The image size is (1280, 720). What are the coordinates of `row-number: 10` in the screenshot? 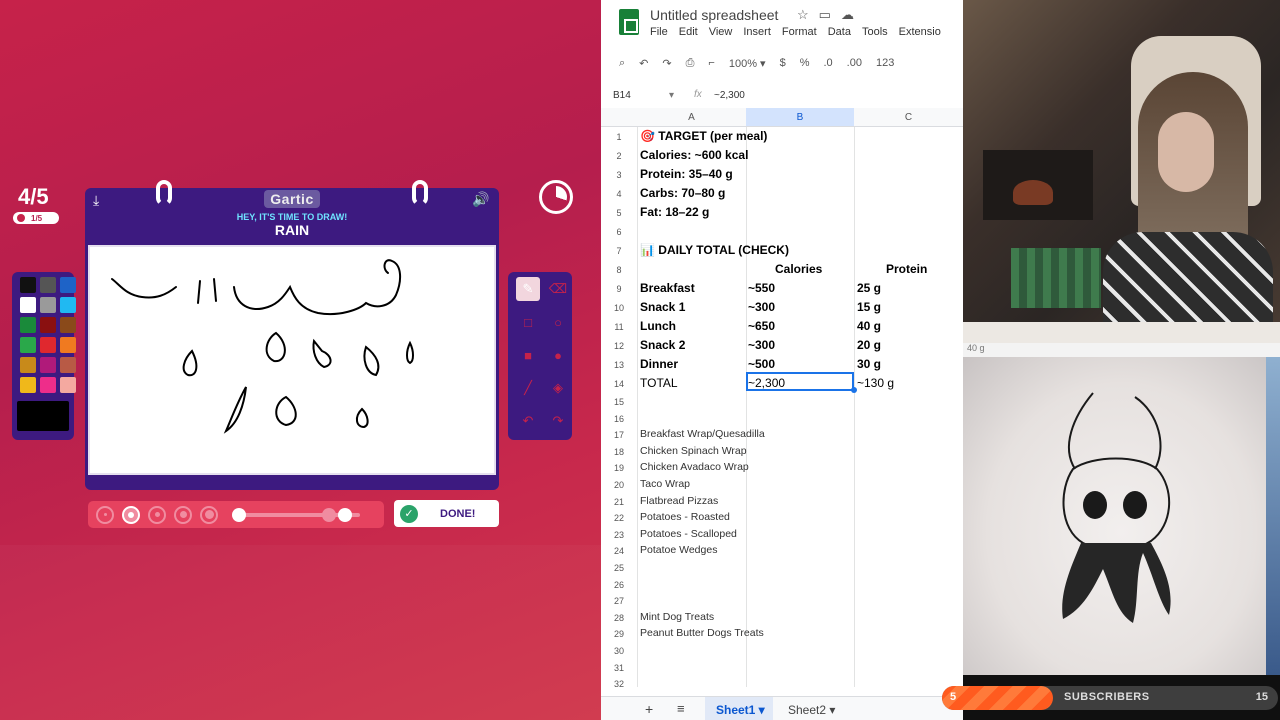 It's located at (619, 308).